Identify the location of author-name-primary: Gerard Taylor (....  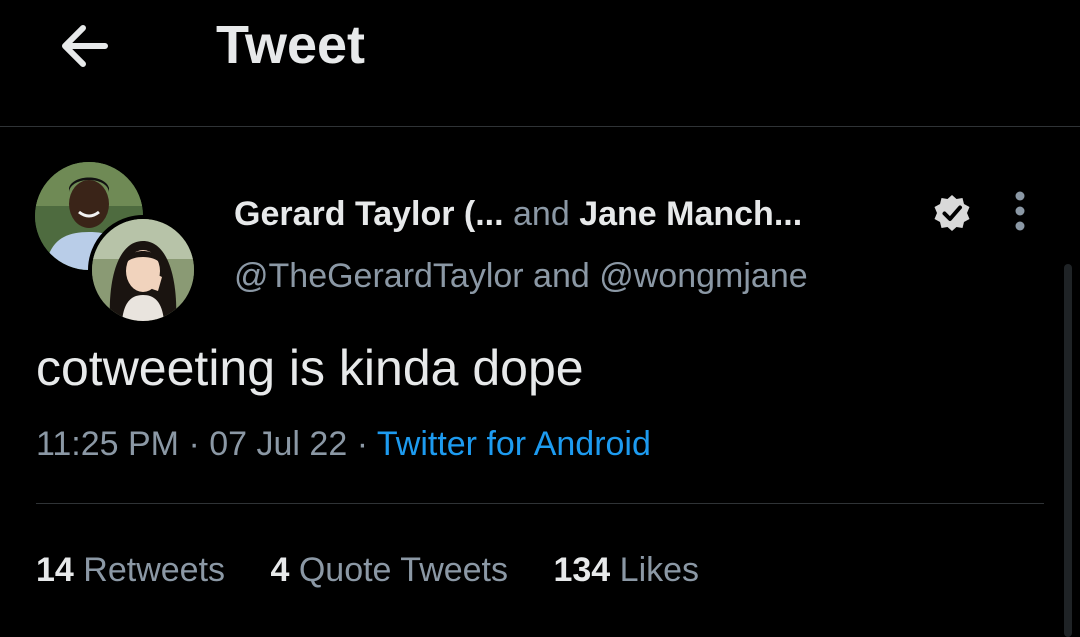
(369, 214).